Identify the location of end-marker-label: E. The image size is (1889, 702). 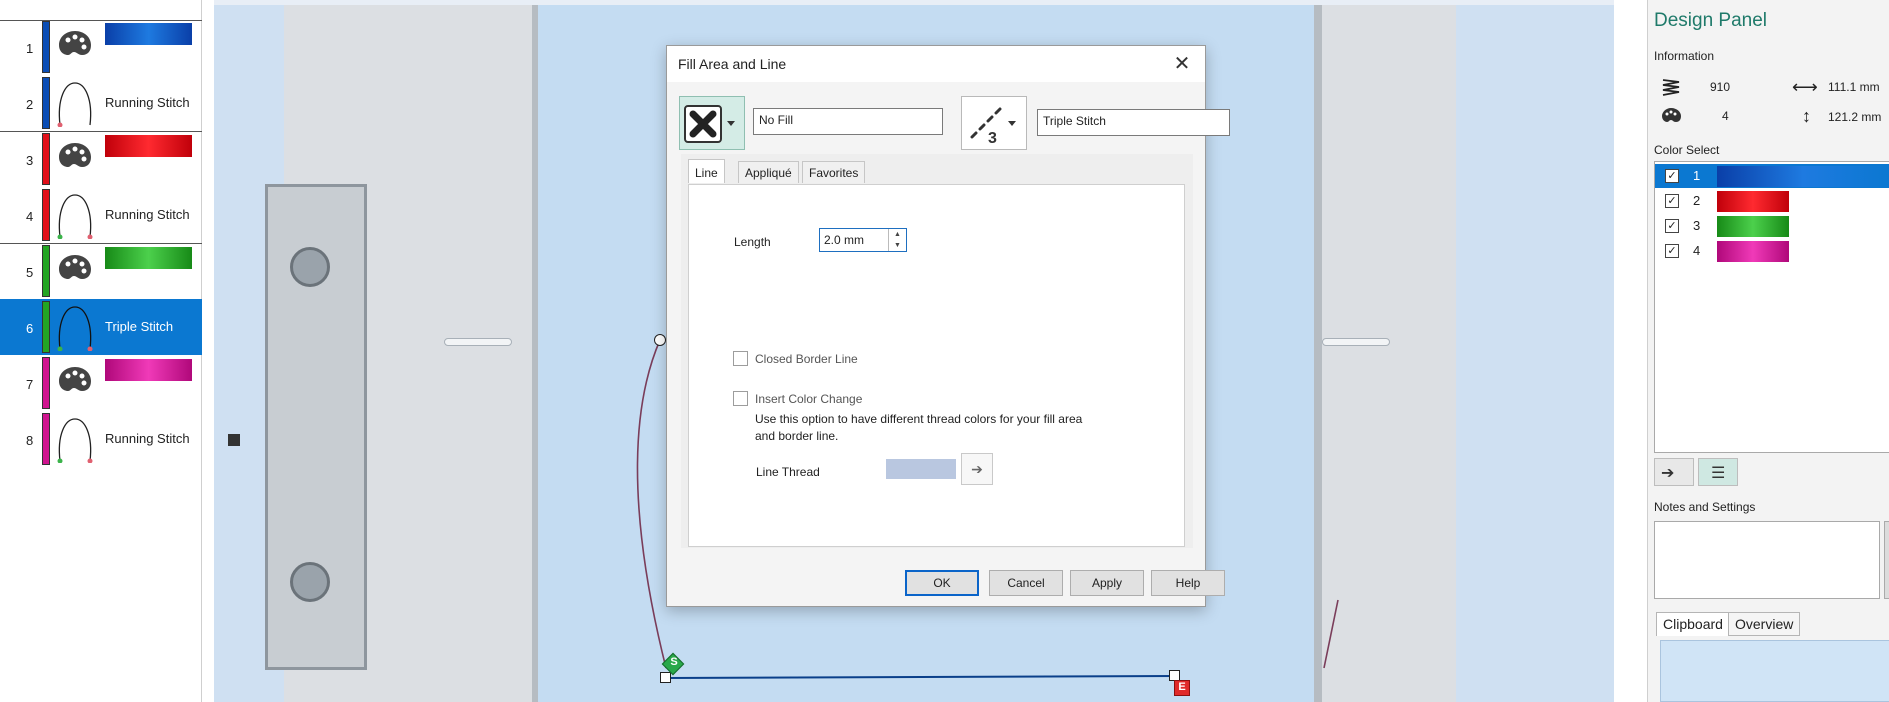
(1182, 687).